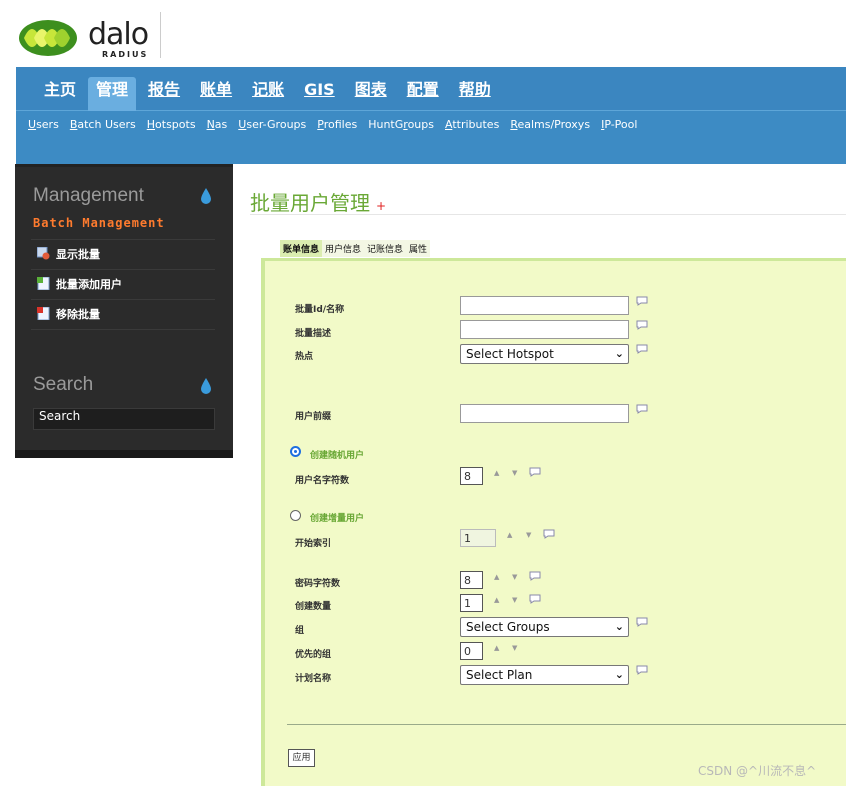 The height and width of the screenshot is (786, 846). I want to click on username-length-label: 用户名字符数, so click(322, 481).